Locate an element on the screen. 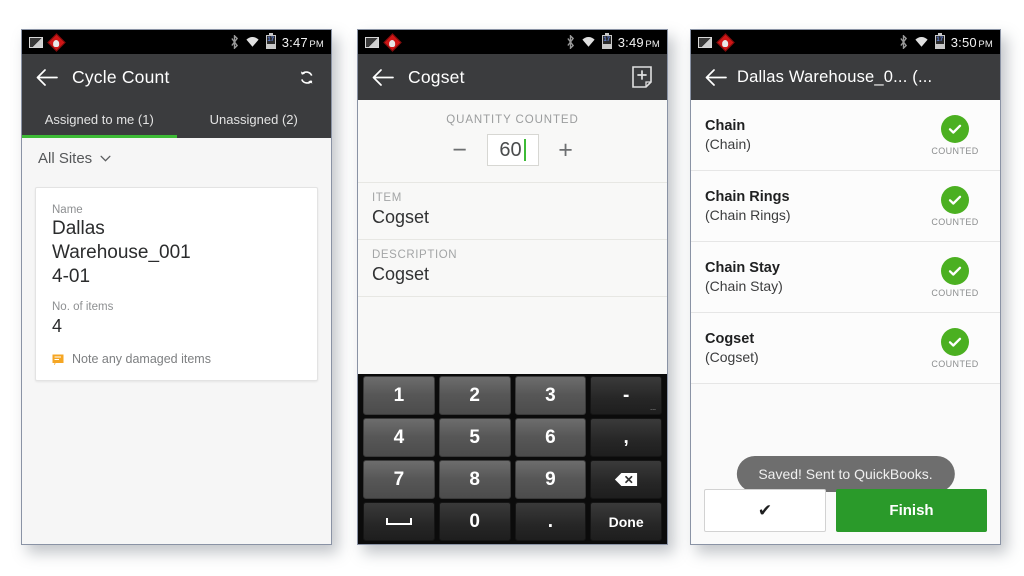  key-5: 5 is located at coordinates (474, 437).